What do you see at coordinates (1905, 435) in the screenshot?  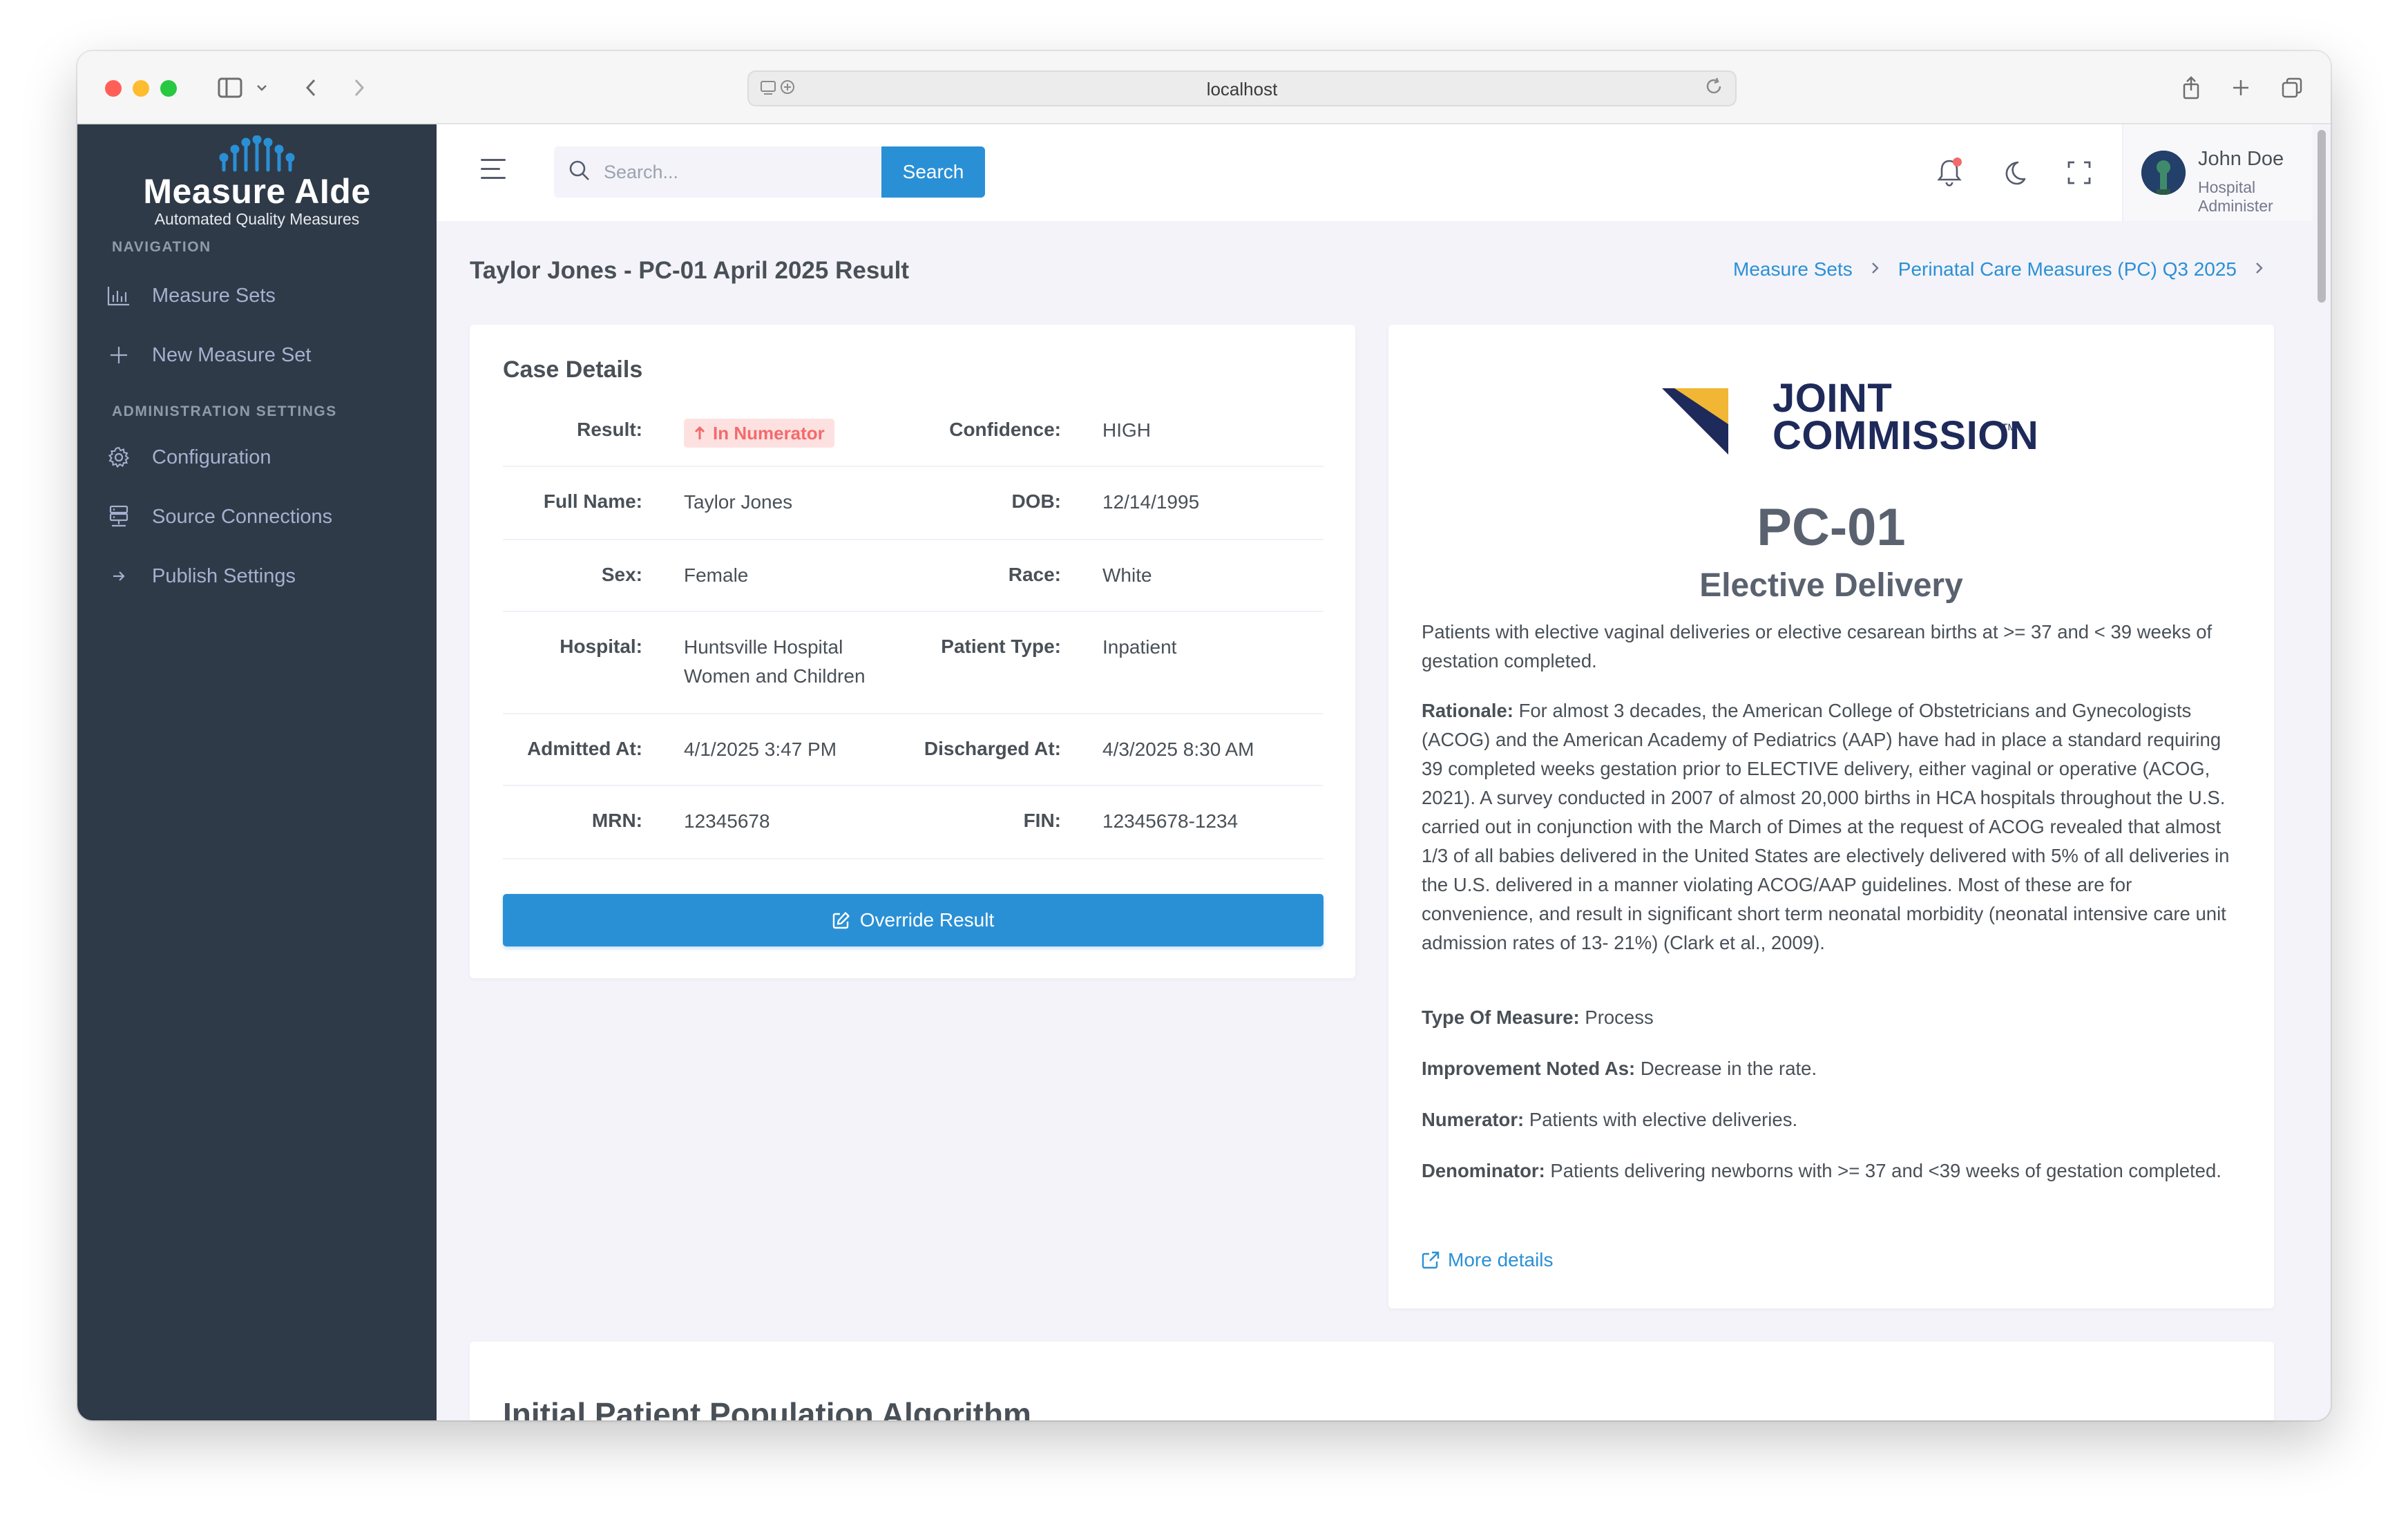 I see `org-name-line2: COMMISSION` at bounding box center [1905, 435].